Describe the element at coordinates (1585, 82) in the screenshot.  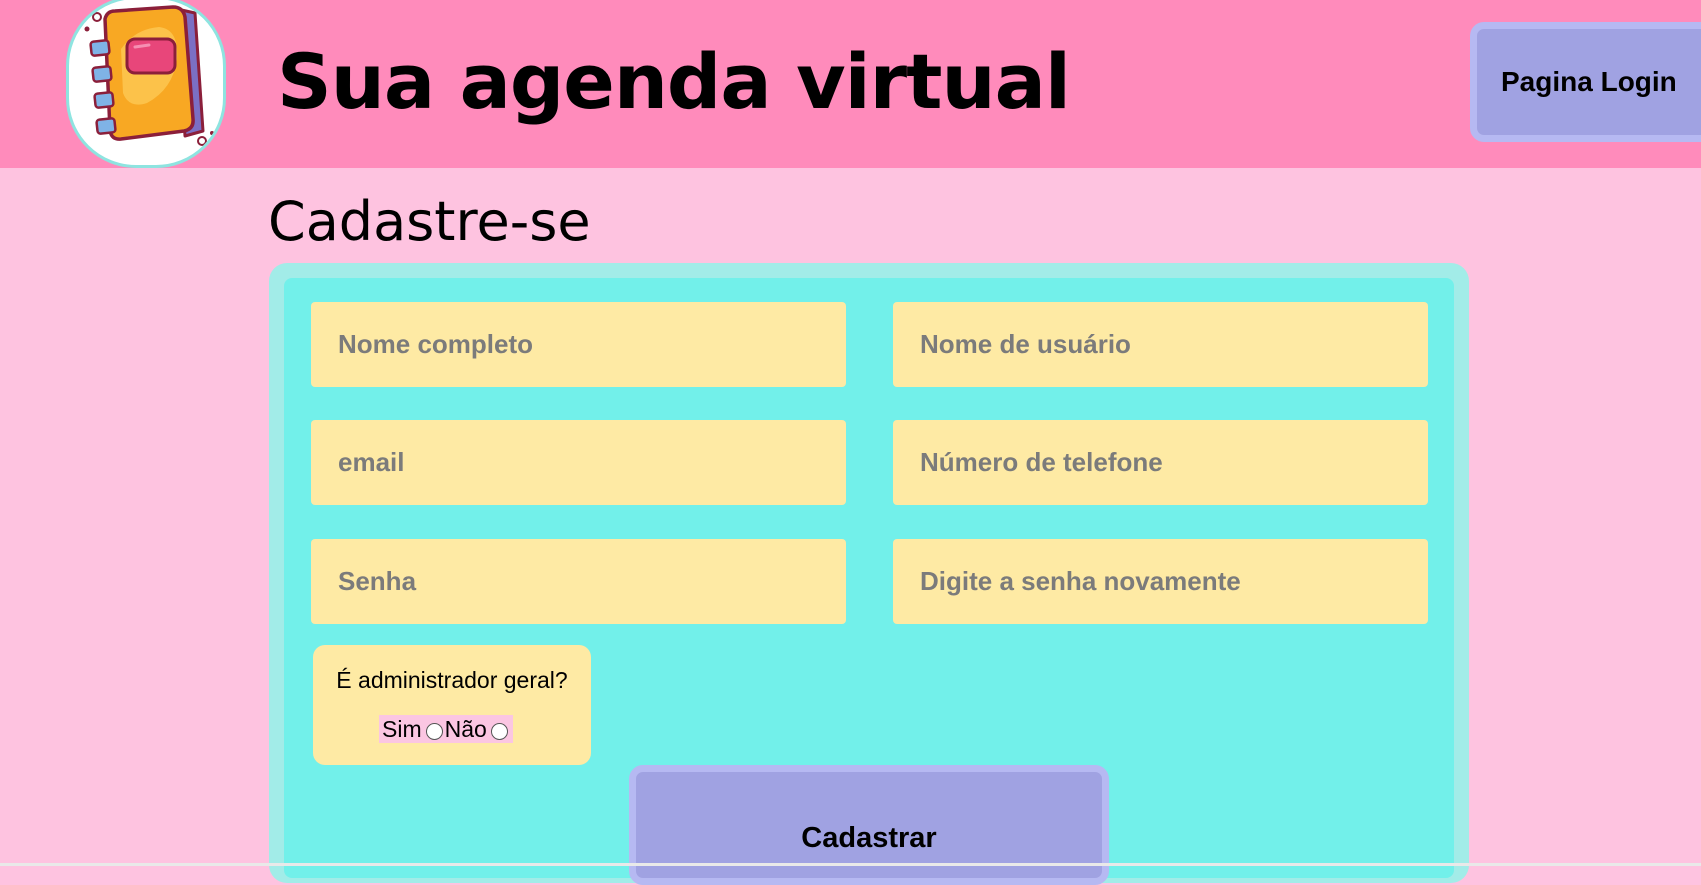
I see `login-page-button: Pagina Login` at that location.